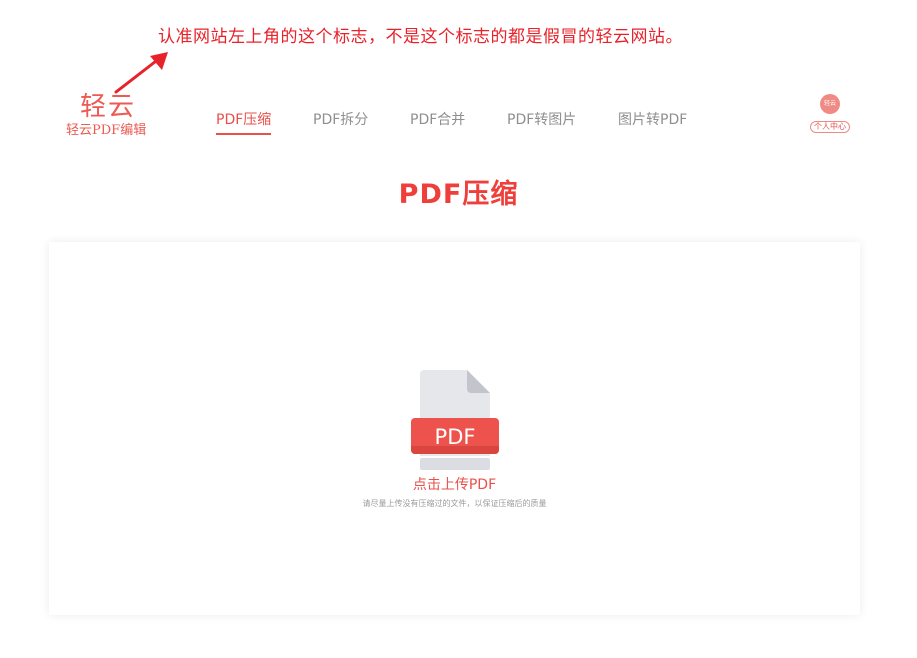 Image resolution: width=917 pixels, height=658 pixels. What do you see at coordinates (106, 130) in the screenshot?
I see `logo-subtitle: 轻云PDF编辑` at bounding box center [106, 130].